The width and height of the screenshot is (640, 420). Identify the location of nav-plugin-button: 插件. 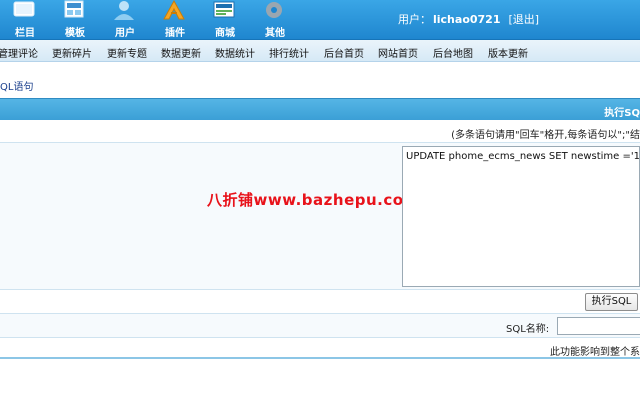
(175, 20).